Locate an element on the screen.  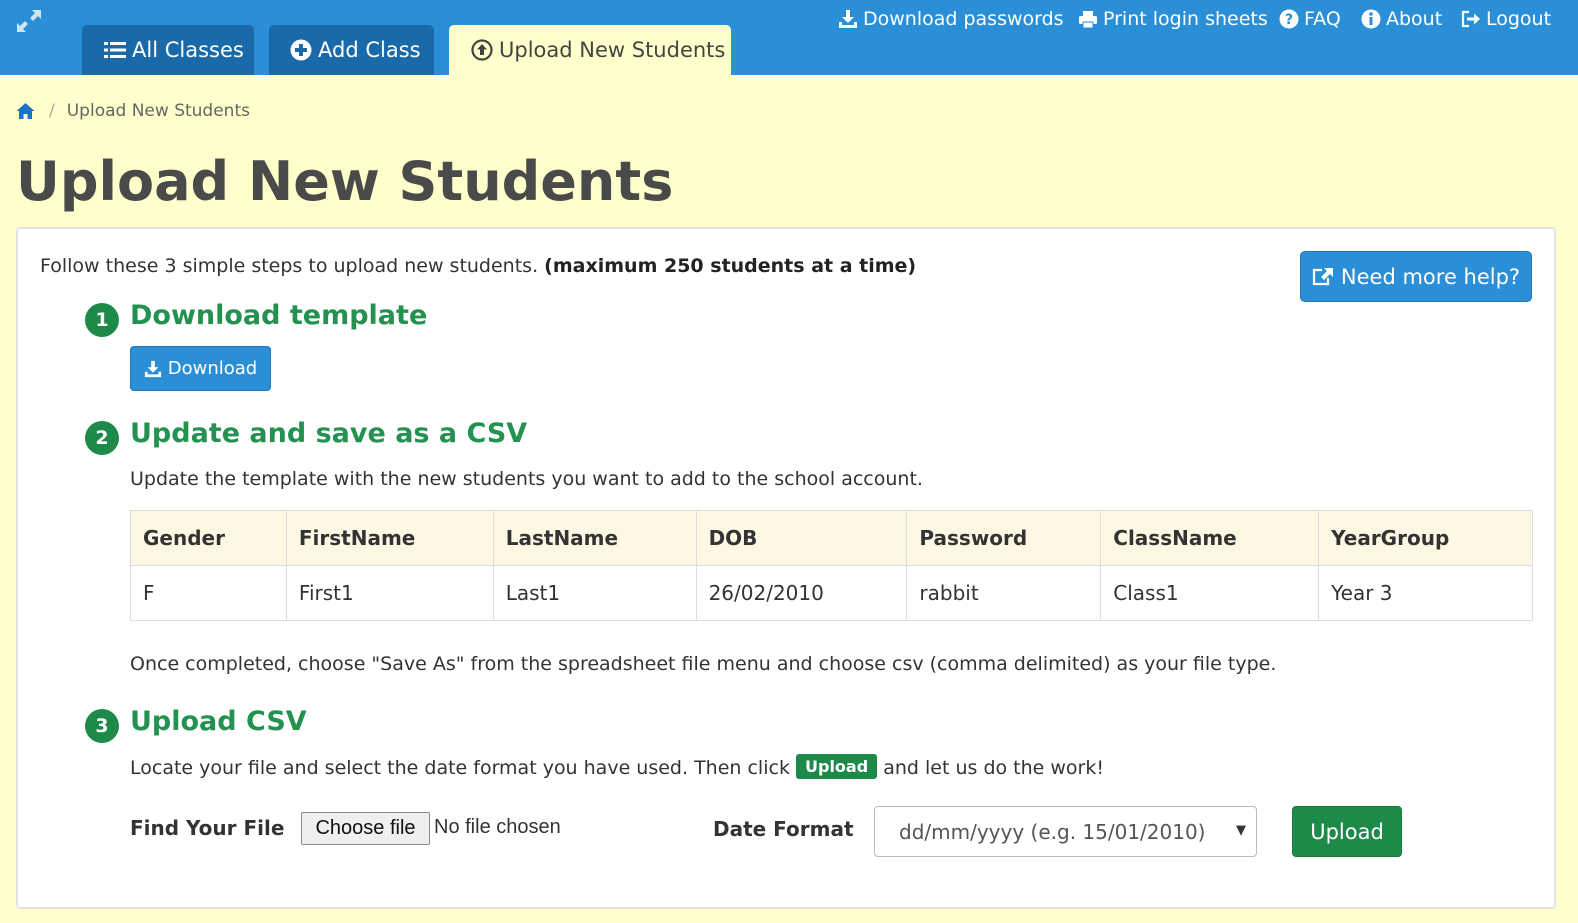
download-passwords-link: Download passwords is located at coordinates (951, 19).